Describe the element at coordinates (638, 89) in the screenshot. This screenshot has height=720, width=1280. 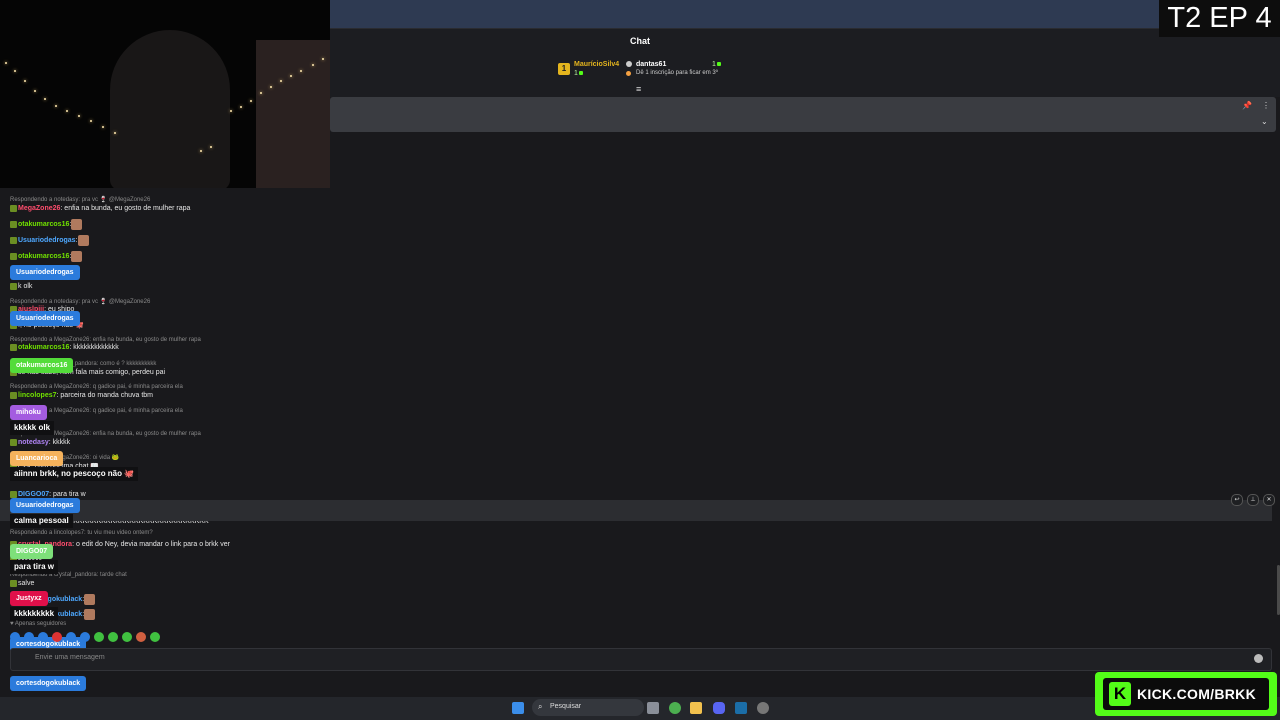
I see `expand-leaderboard-icon: ≡` at that location.